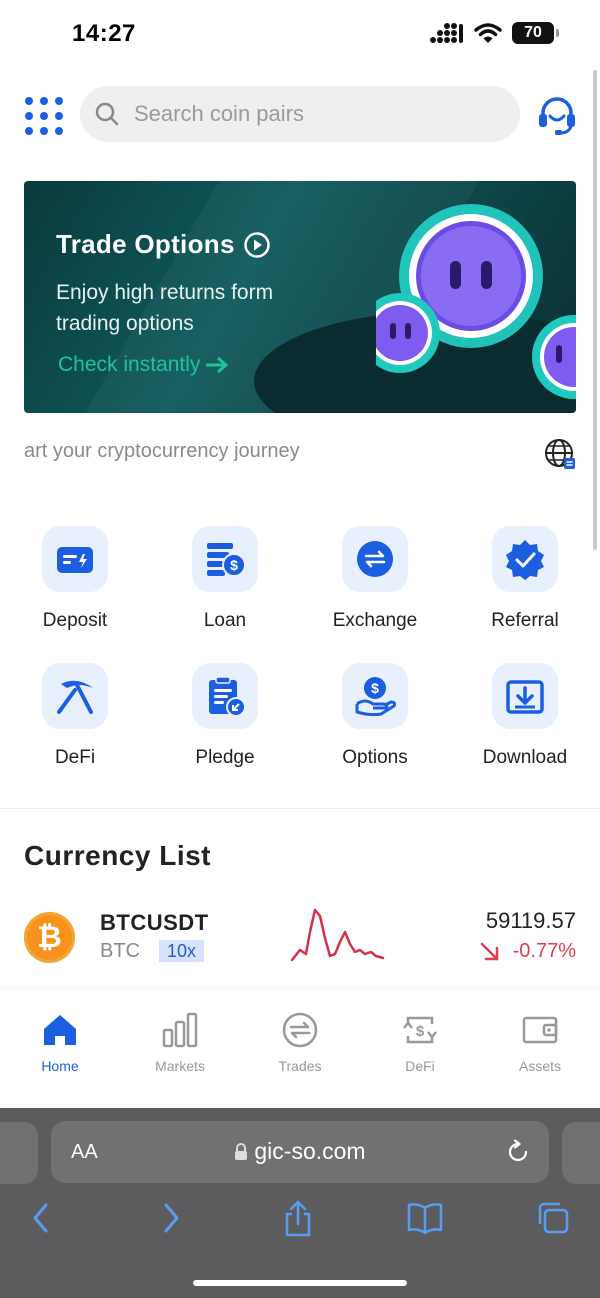  What do you see at coordinates (300, 808) in the screenshot?
I see `section-divider` at bounding box center [300, 808].